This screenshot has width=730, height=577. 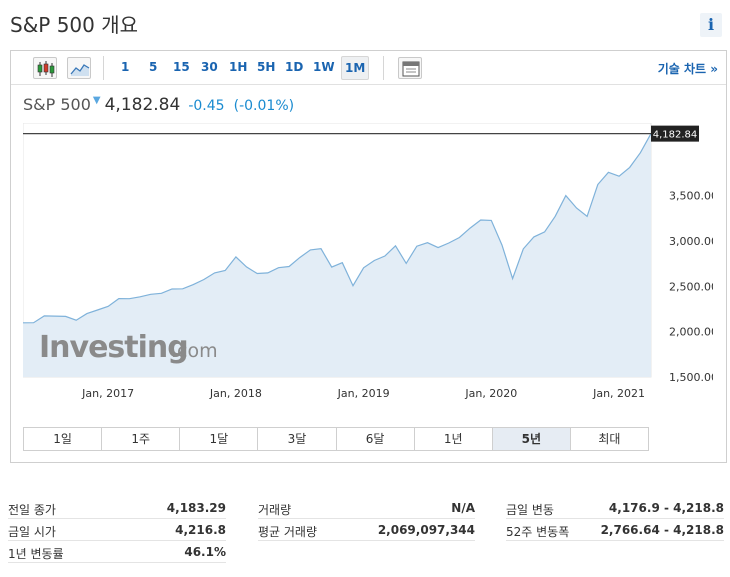 What do you see at coordinates (294, 67) in the screenshot?
I see `interval-1d: 1D` at bounding box center [294, 67].